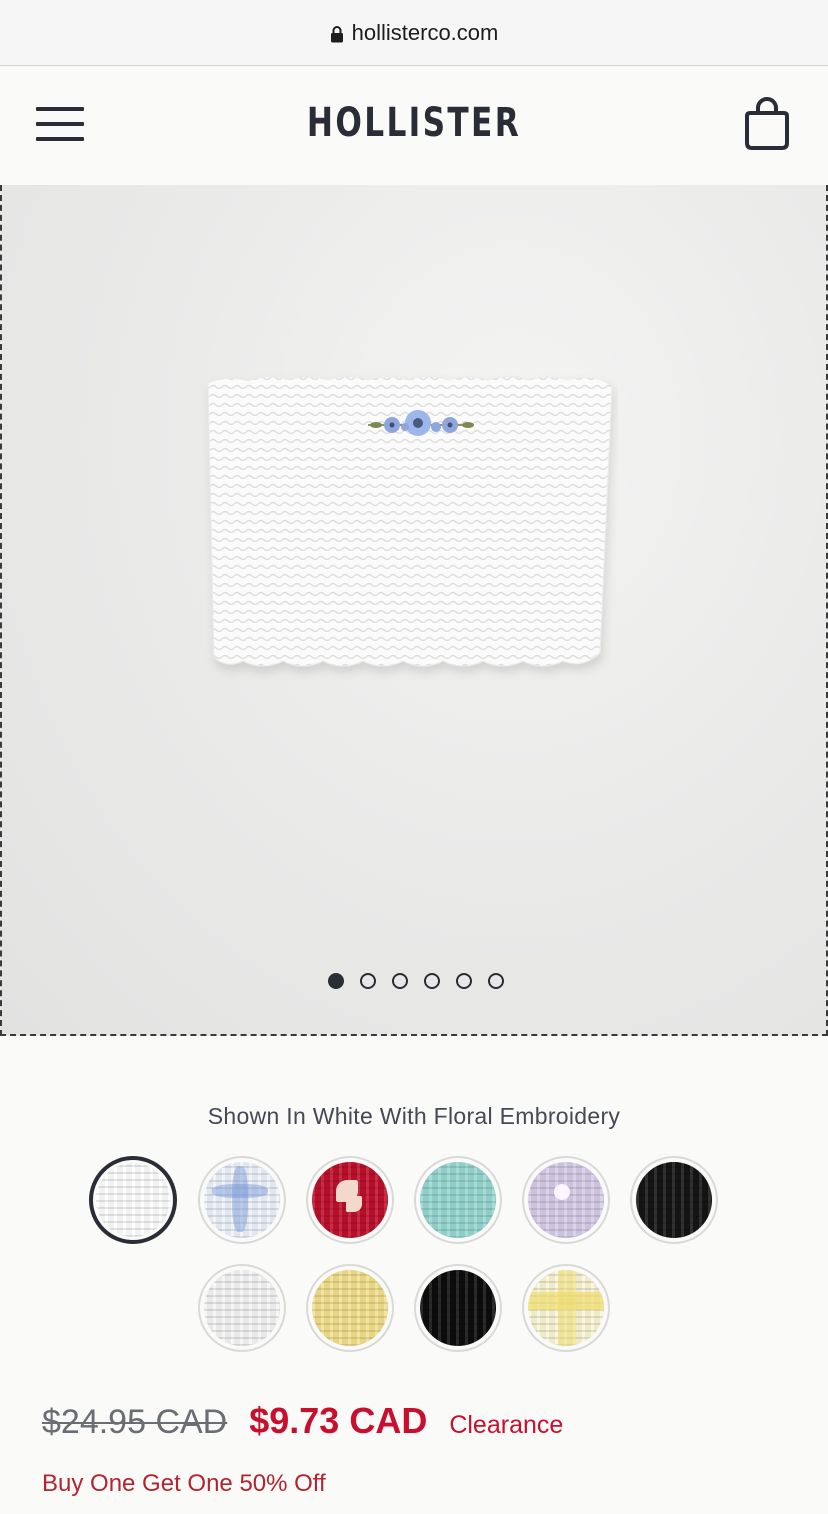 Image resolution: width=828 pixels, height=1514 pixels. I want to click on site-header: HOLLISTER, so click(414, 126).